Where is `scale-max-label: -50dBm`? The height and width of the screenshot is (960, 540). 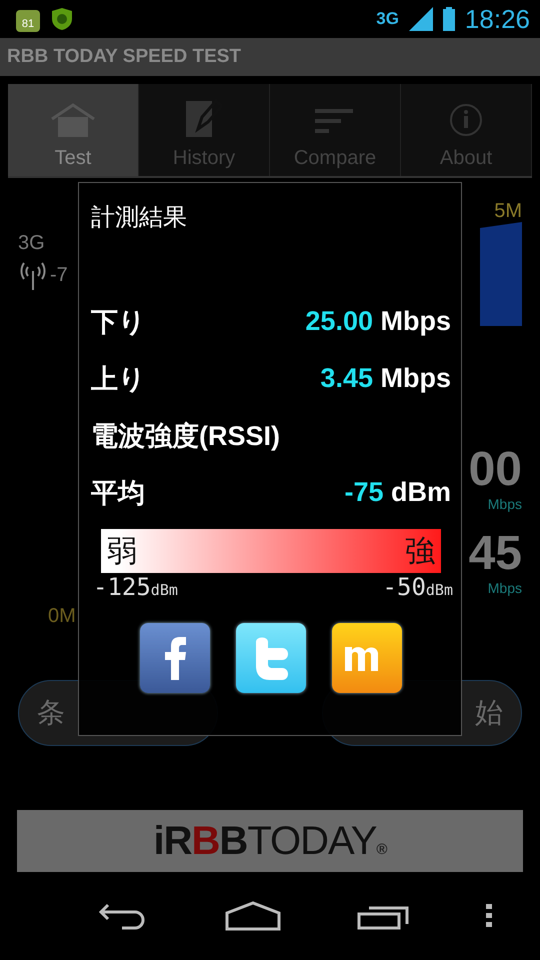
scale-max-label: -50dBm is located at coordinates (417, 587).